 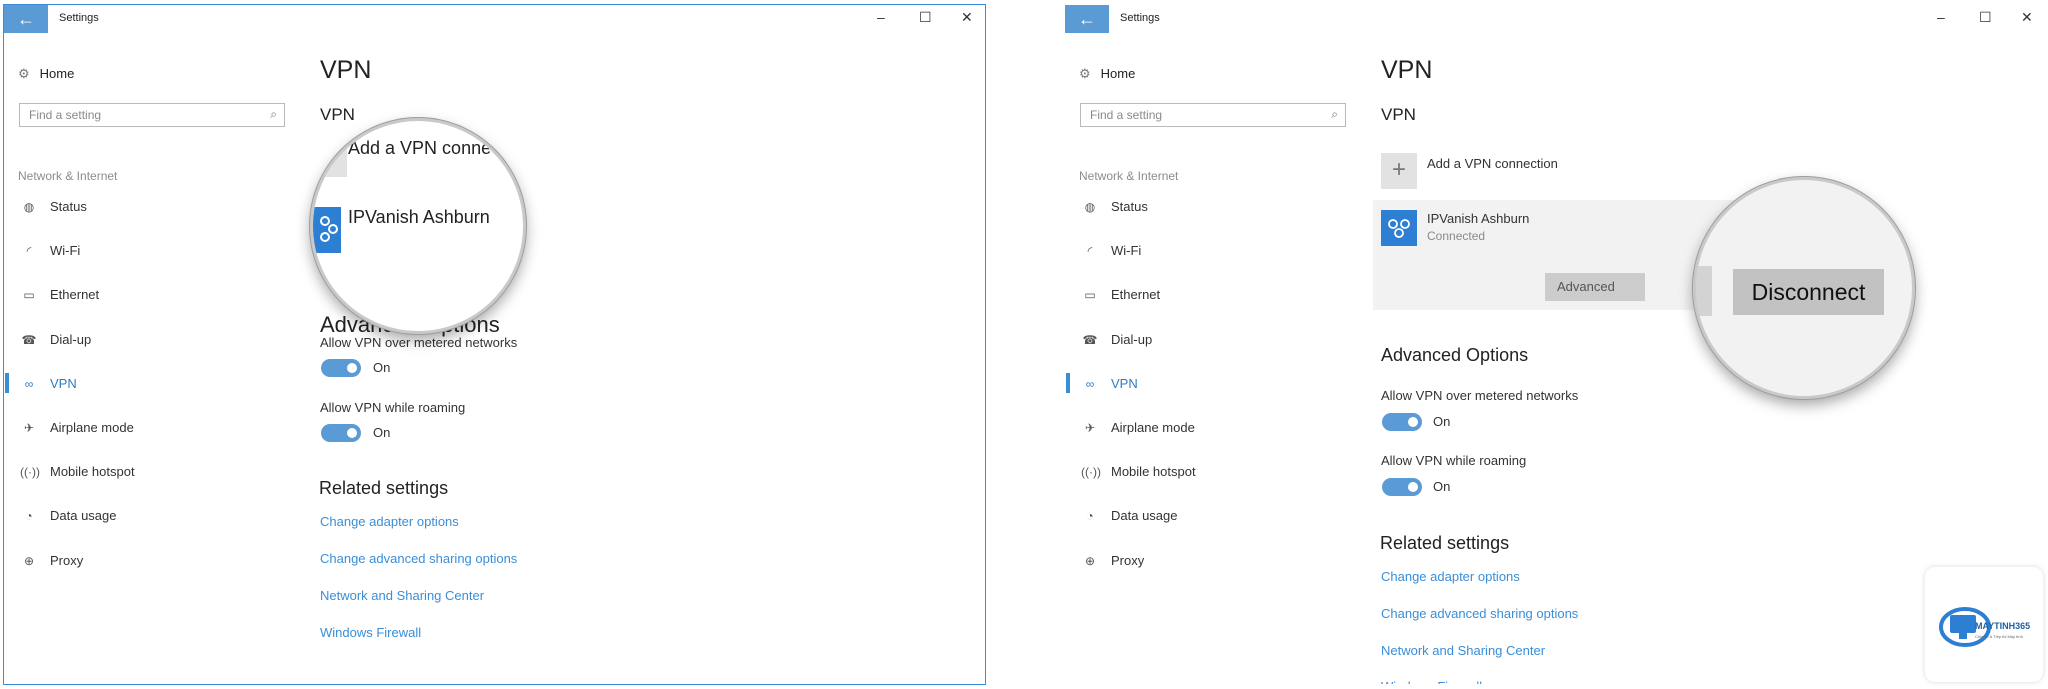 What do you see at coordinates (384, 488) in the screenshot?
I see `related-settings-heading: Related settings` at bounding box center [384, 488].